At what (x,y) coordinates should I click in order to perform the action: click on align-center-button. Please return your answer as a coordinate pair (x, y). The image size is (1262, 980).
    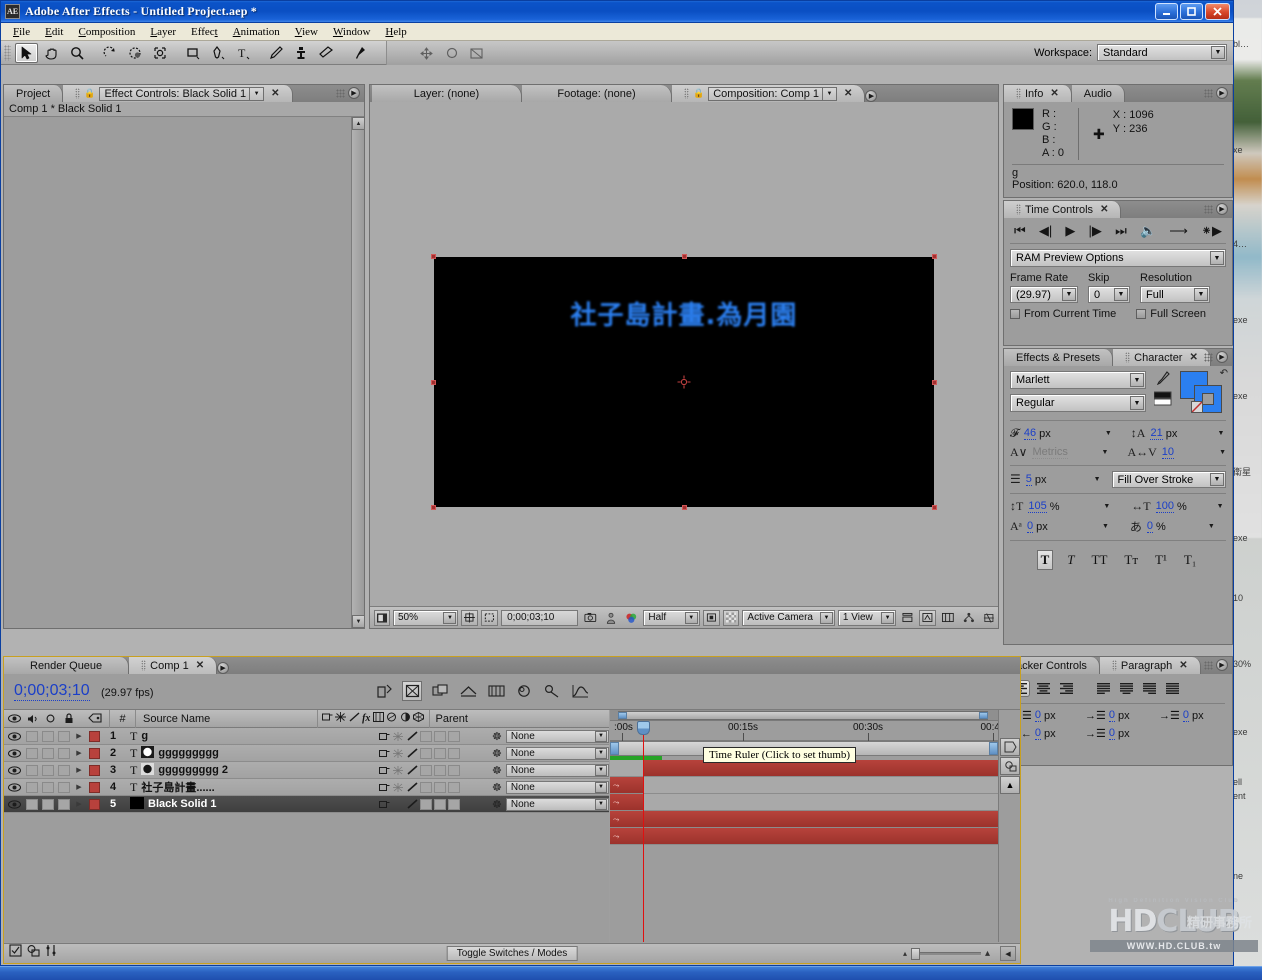
    Looking at the image, I should click on (1043, 688).